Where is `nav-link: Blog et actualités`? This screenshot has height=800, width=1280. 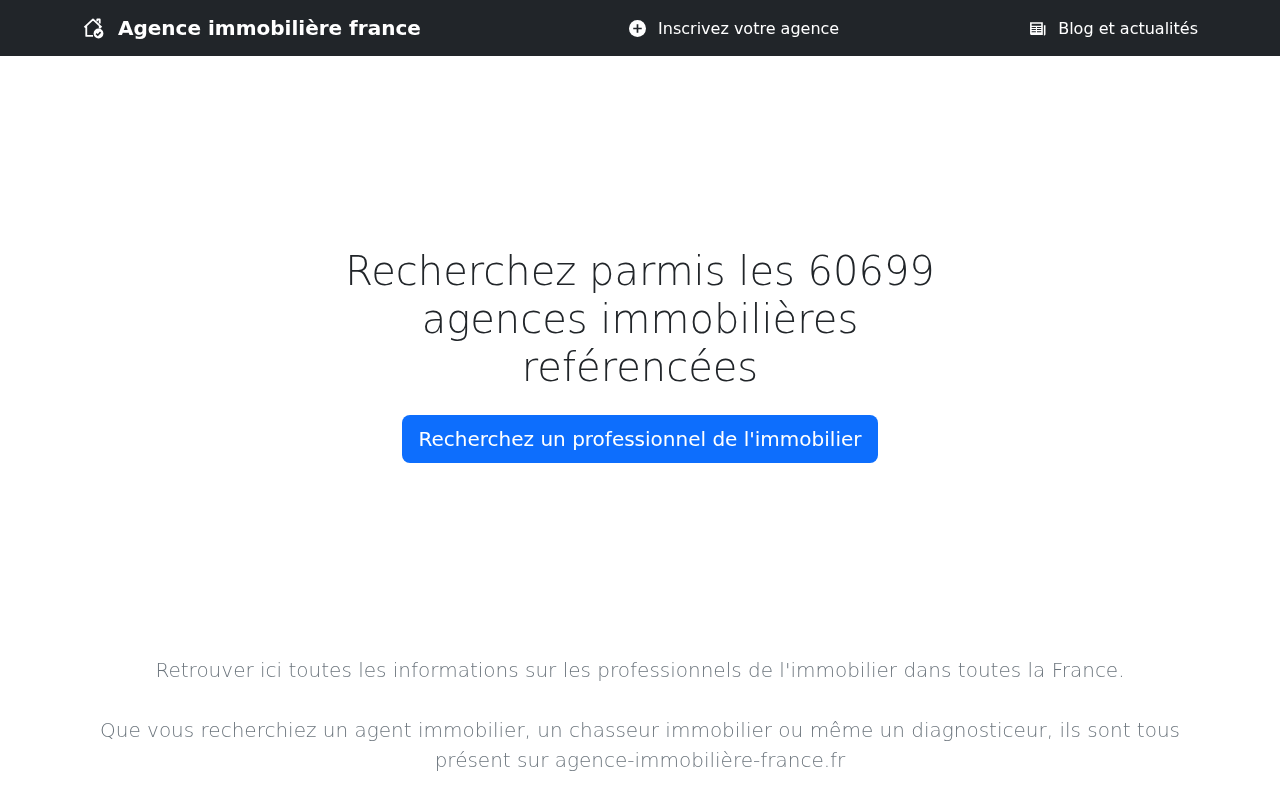 nav-link: Blog et actualités is located at coordinates (1113, 28).